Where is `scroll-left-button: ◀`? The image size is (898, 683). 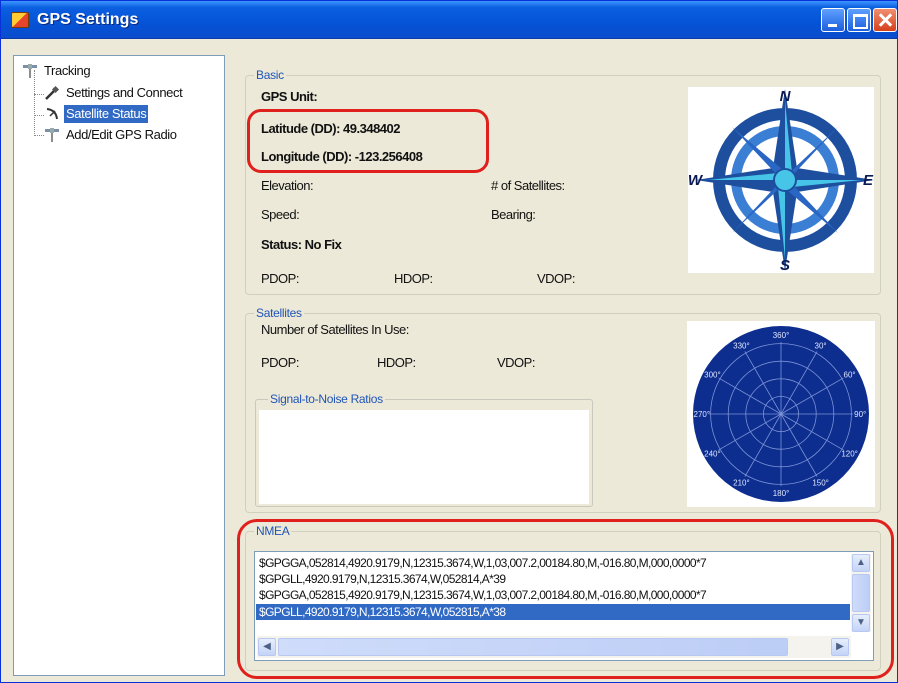 scroll-left-button: ◀ is located at coordinates (267, 647).